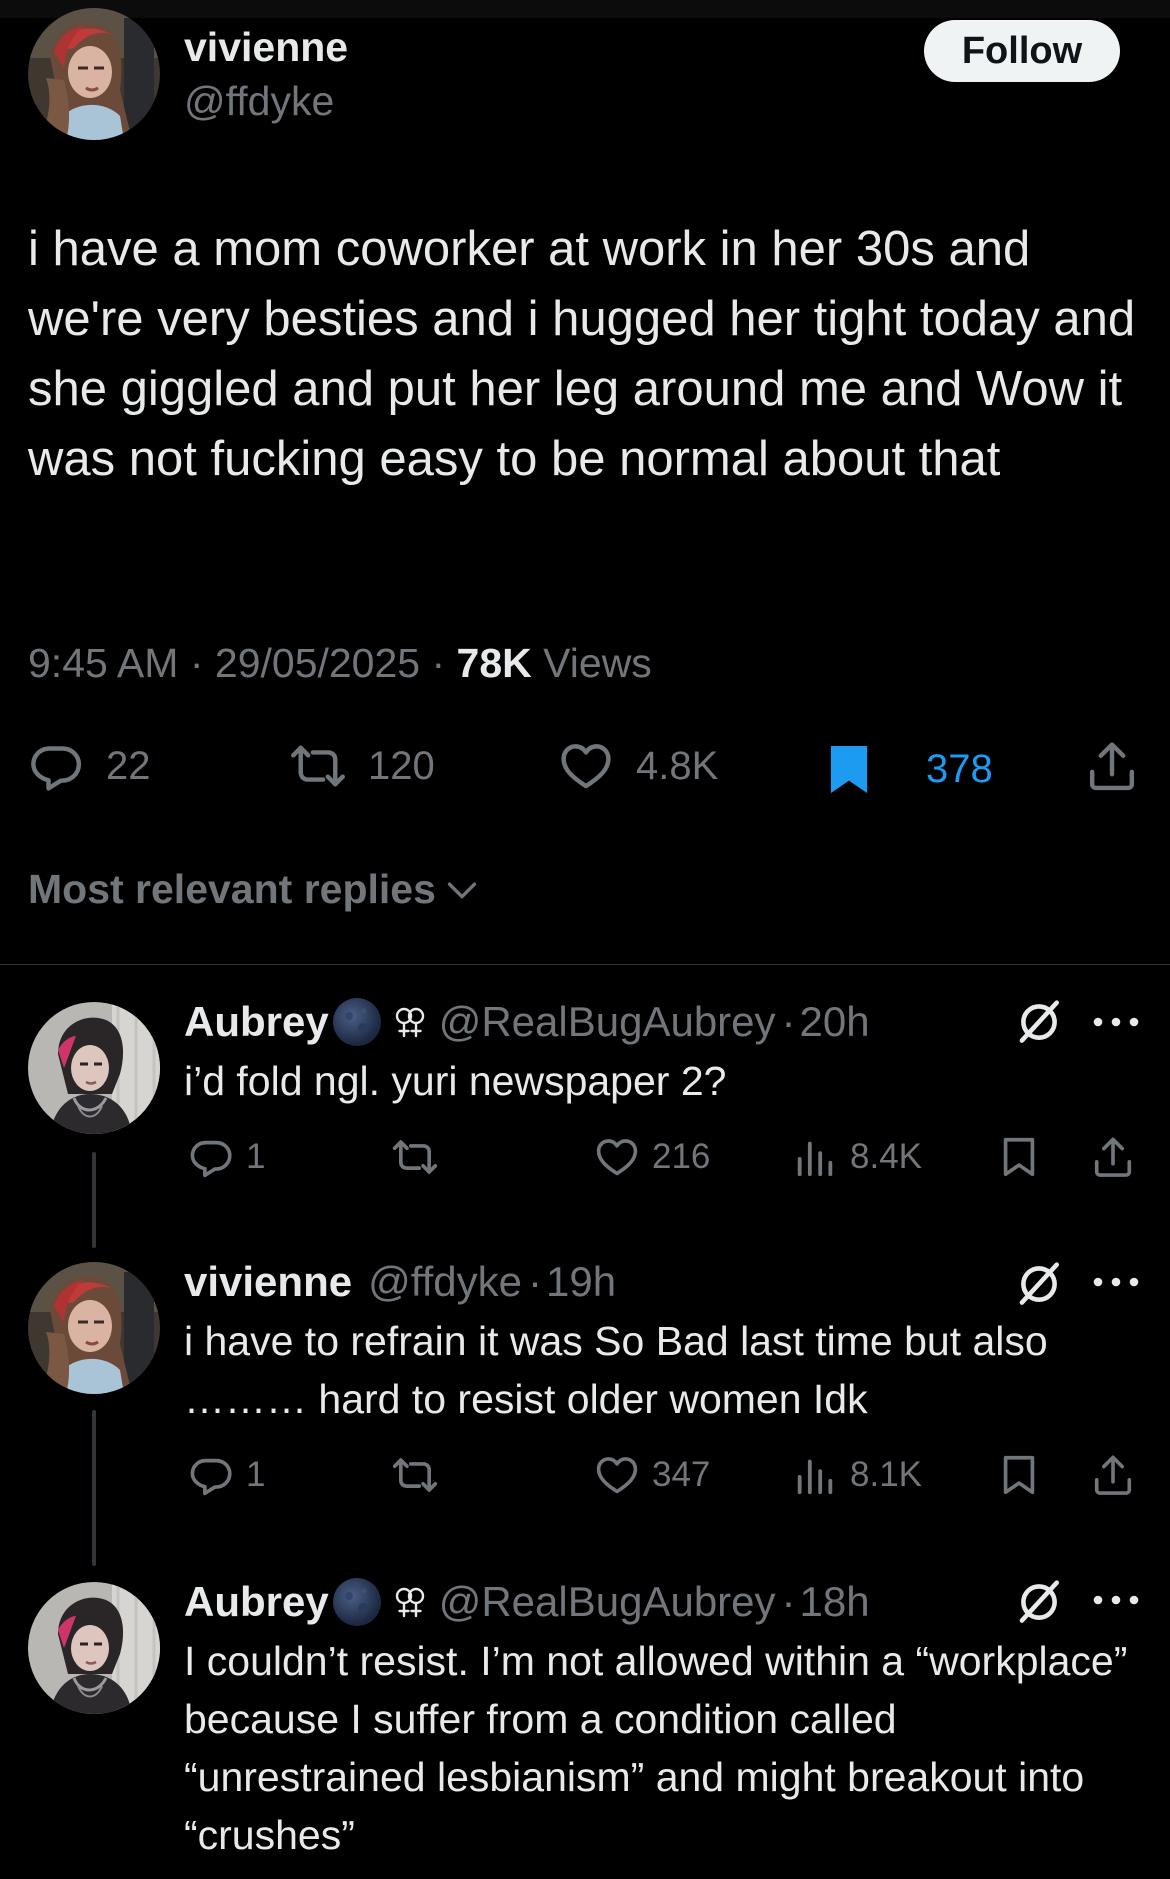 The image size is (1170, 1879). Describe the element at coordinates (681, 1474) in the screenshot. I see `like-count: 347` at that location.